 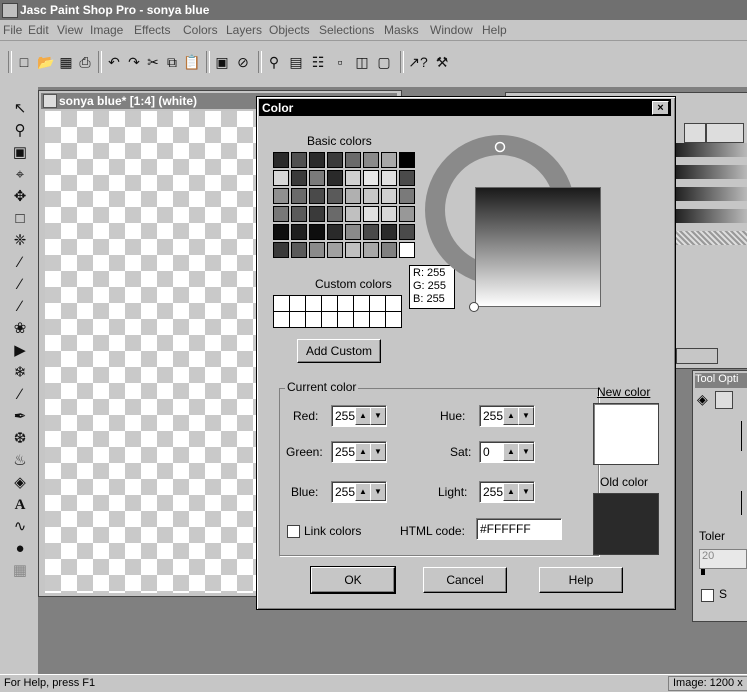 What do you see at coordinates (20, 351) in the screenshot?
I see `retouch-tool-icon: ▶` at bounding box center [20, 351].